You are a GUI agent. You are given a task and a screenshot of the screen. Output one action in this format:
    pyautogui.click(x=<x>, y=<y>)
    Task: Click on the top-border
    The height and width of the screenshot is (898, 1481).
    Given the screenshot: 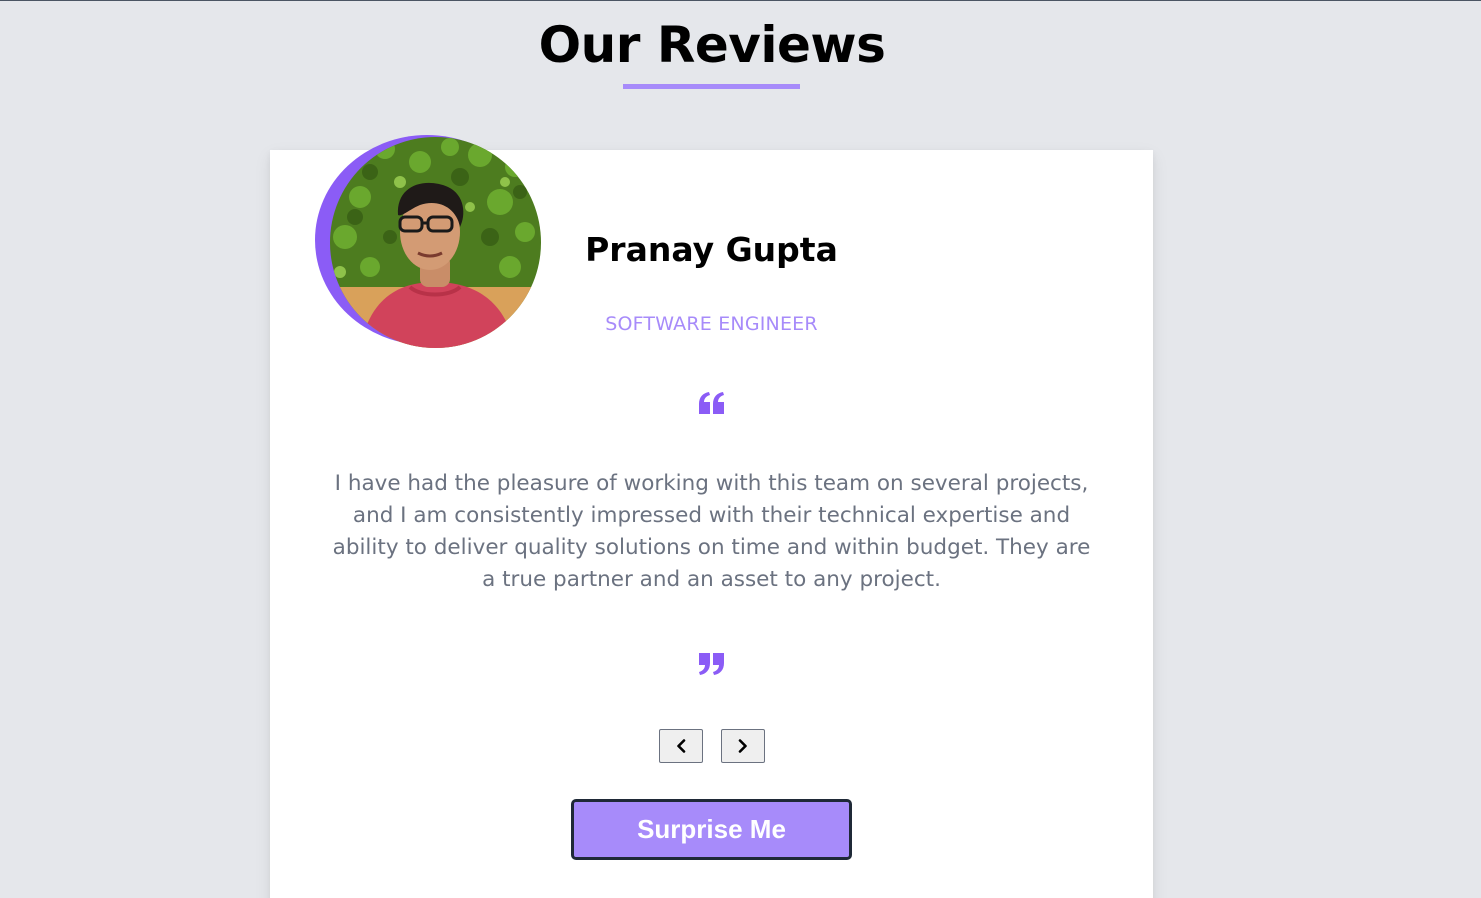 What is the action you would take?
    pyautogui.click(x=740, y=0)
    